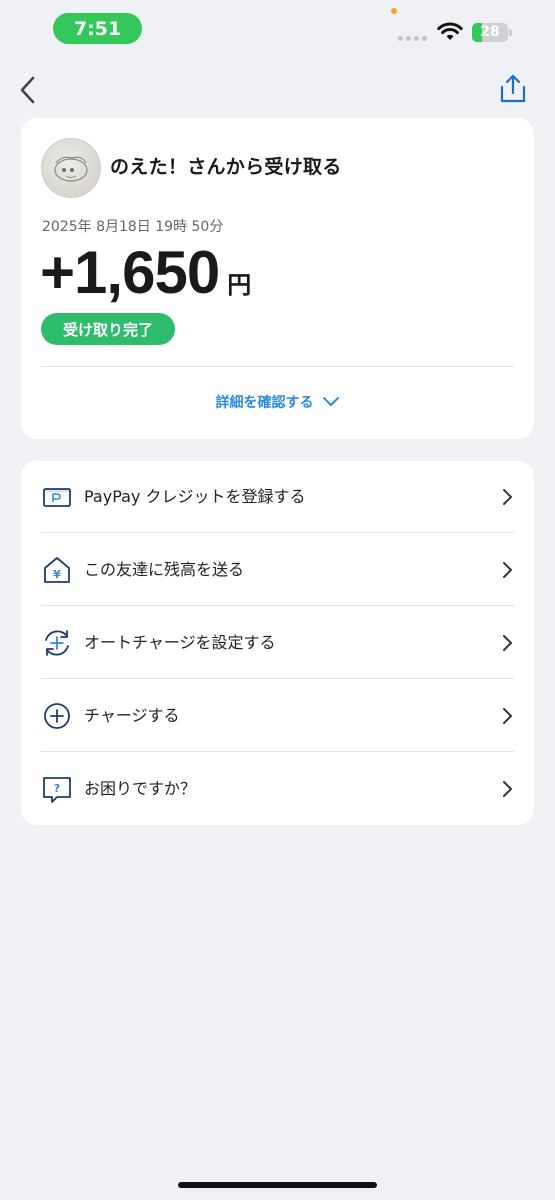 This screenshot has height=1200, width=555. I want to click on privacy-indicator-dot, so click(394, 11).